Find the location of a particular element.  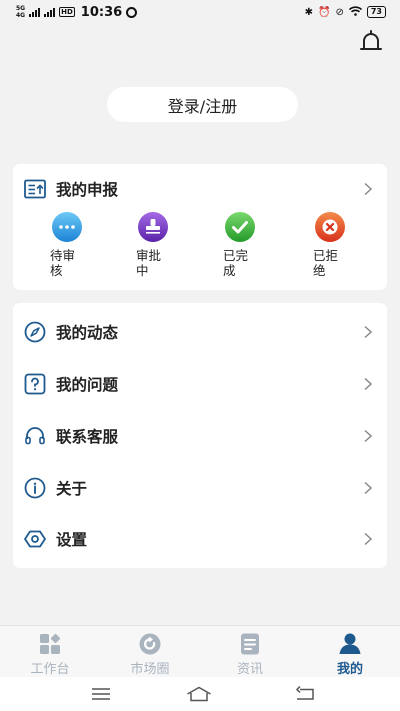

check-icon is located at coordinates (240, 227).